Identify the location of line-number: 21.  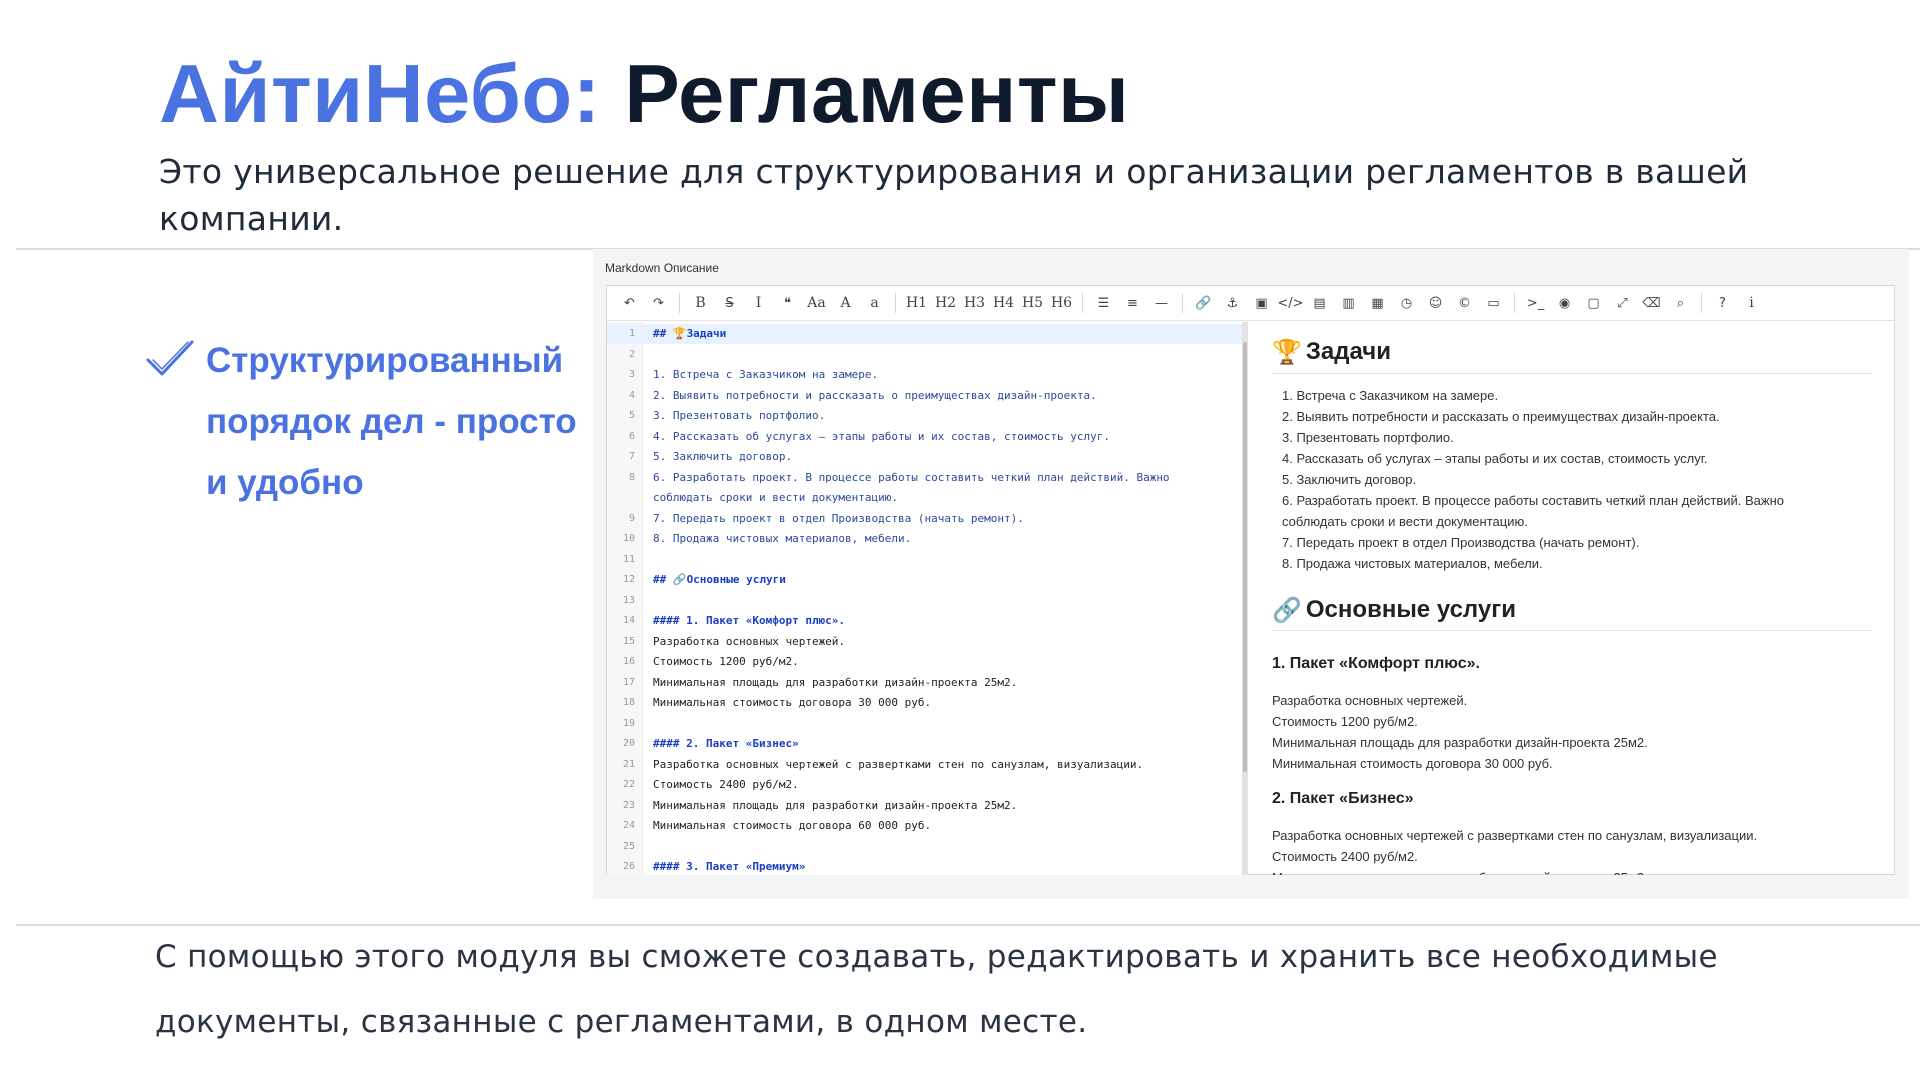
(628, 764).